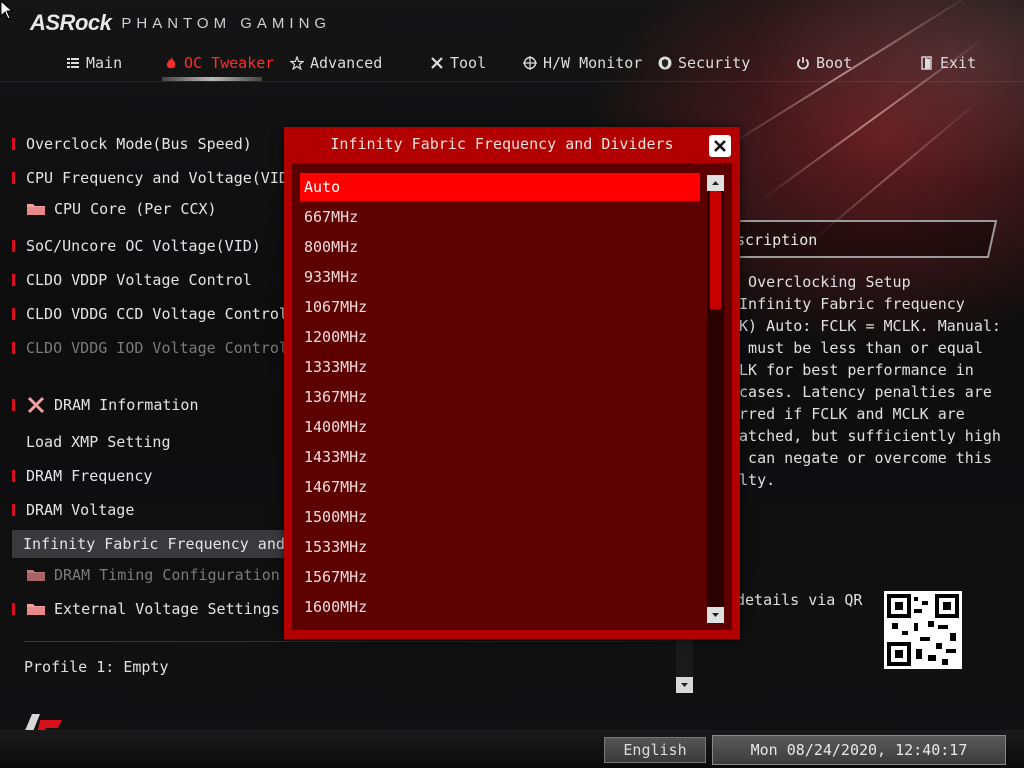  I want to click on list-icon, so click(73, 63).